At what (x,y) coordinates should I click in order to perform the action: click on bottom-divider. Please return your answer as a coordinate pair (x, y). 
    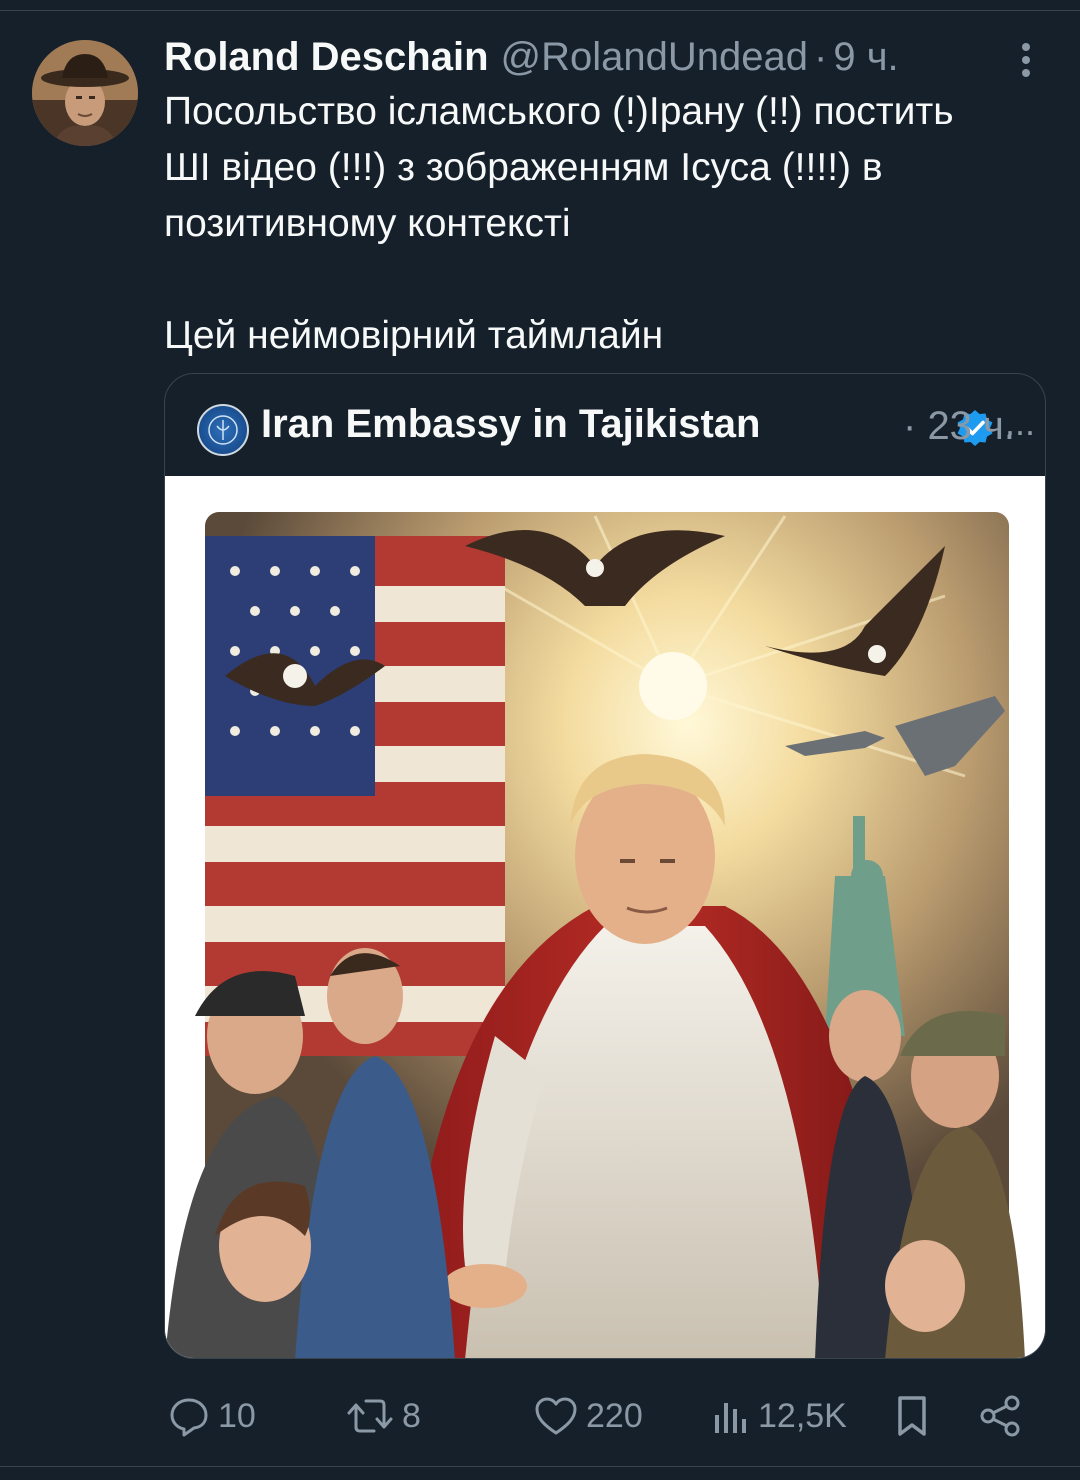
    Looking at the image, I should click on (540, 1466).